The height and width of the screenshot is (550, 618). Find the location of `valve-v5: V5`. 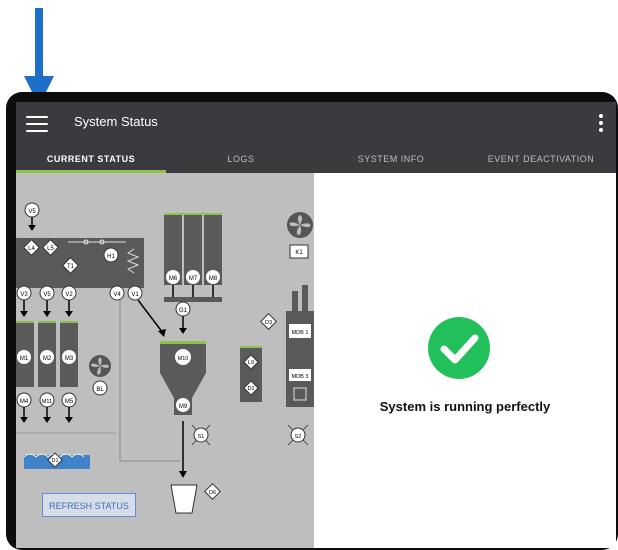

valve-v5: V5 is located at coordinates (47, 293).